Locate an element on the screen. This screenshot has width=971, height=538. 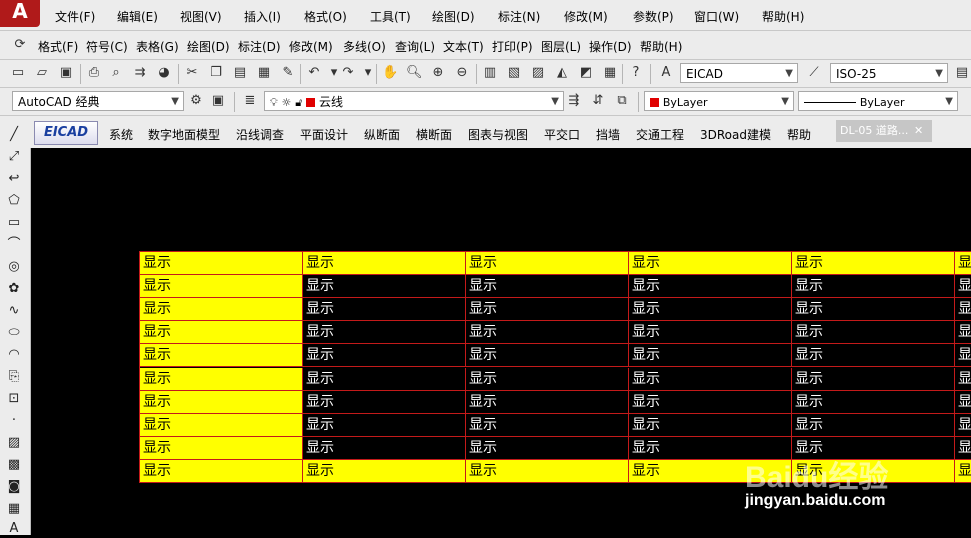
redo-icon: ↷ is located at coordinates (348, 73).